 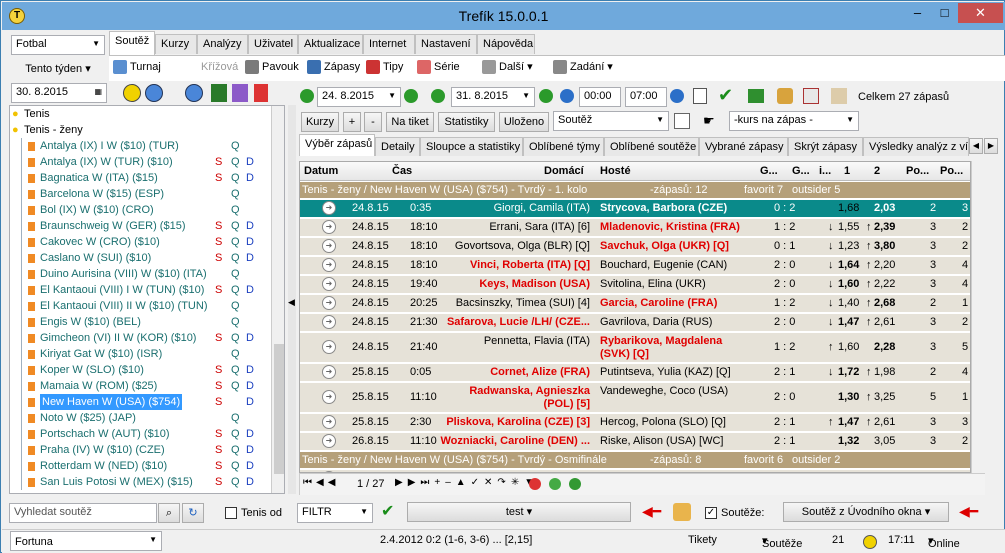 What do you see at coordinates (944, 13) in the screenshot?
I see `maximize-button: □` at bounding box center [944, 13].